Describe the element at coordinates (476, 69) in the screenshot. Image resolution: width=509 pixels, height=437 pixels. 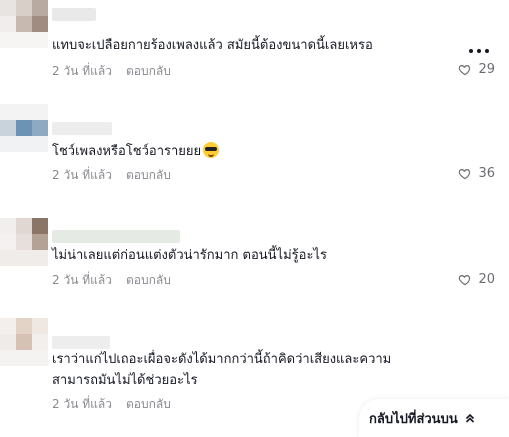
I see `like-button: 29` at that location.